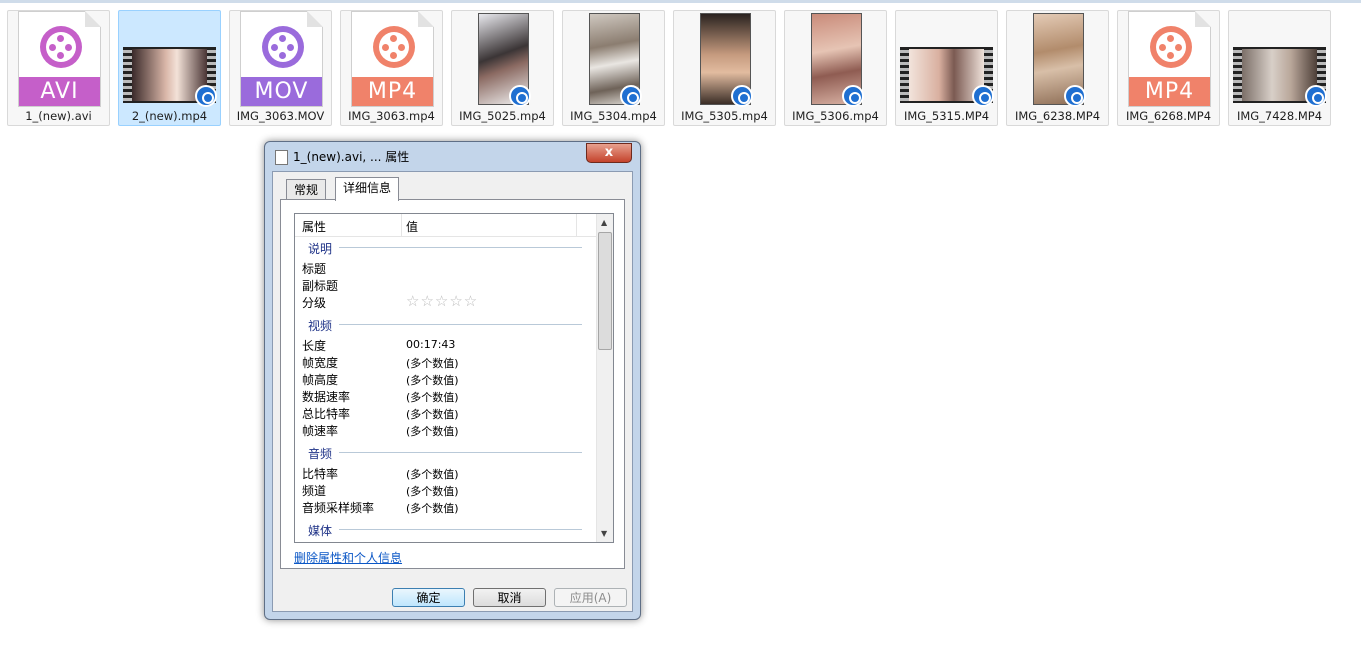  Describe the element at coordinates (320, 362) in the screenshot. I see `prop-frame-width: 帧宽度` at that location.